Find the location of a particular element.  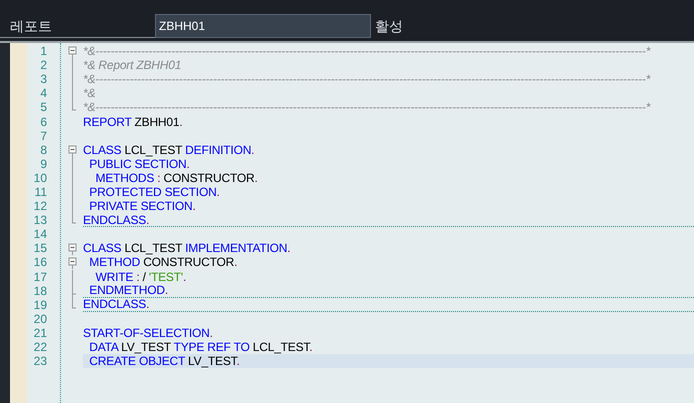

line-number: 22 is located at coordinates (40, 347).